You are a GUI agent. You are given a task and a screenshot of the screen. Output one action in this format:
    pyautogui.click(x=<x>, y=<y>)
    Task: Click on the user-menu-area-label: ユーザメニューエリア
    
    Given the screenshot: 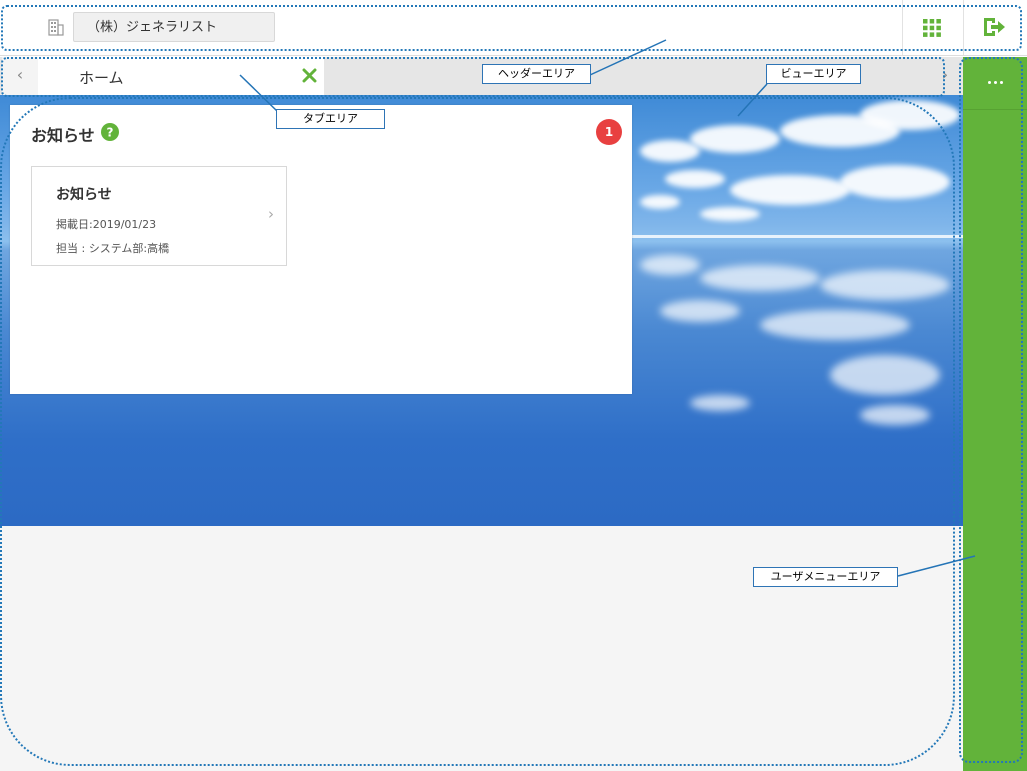 What is the action you would take?
    pyautogui.click(x=825, y=577)
    